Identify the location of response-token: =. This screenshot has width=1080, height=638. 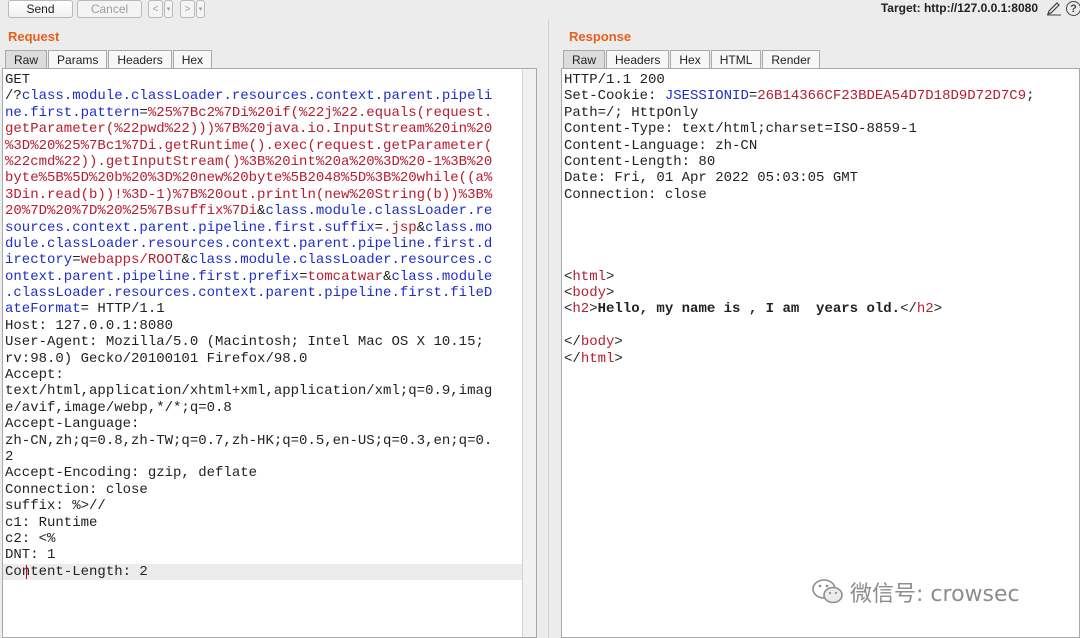
(753, 96).